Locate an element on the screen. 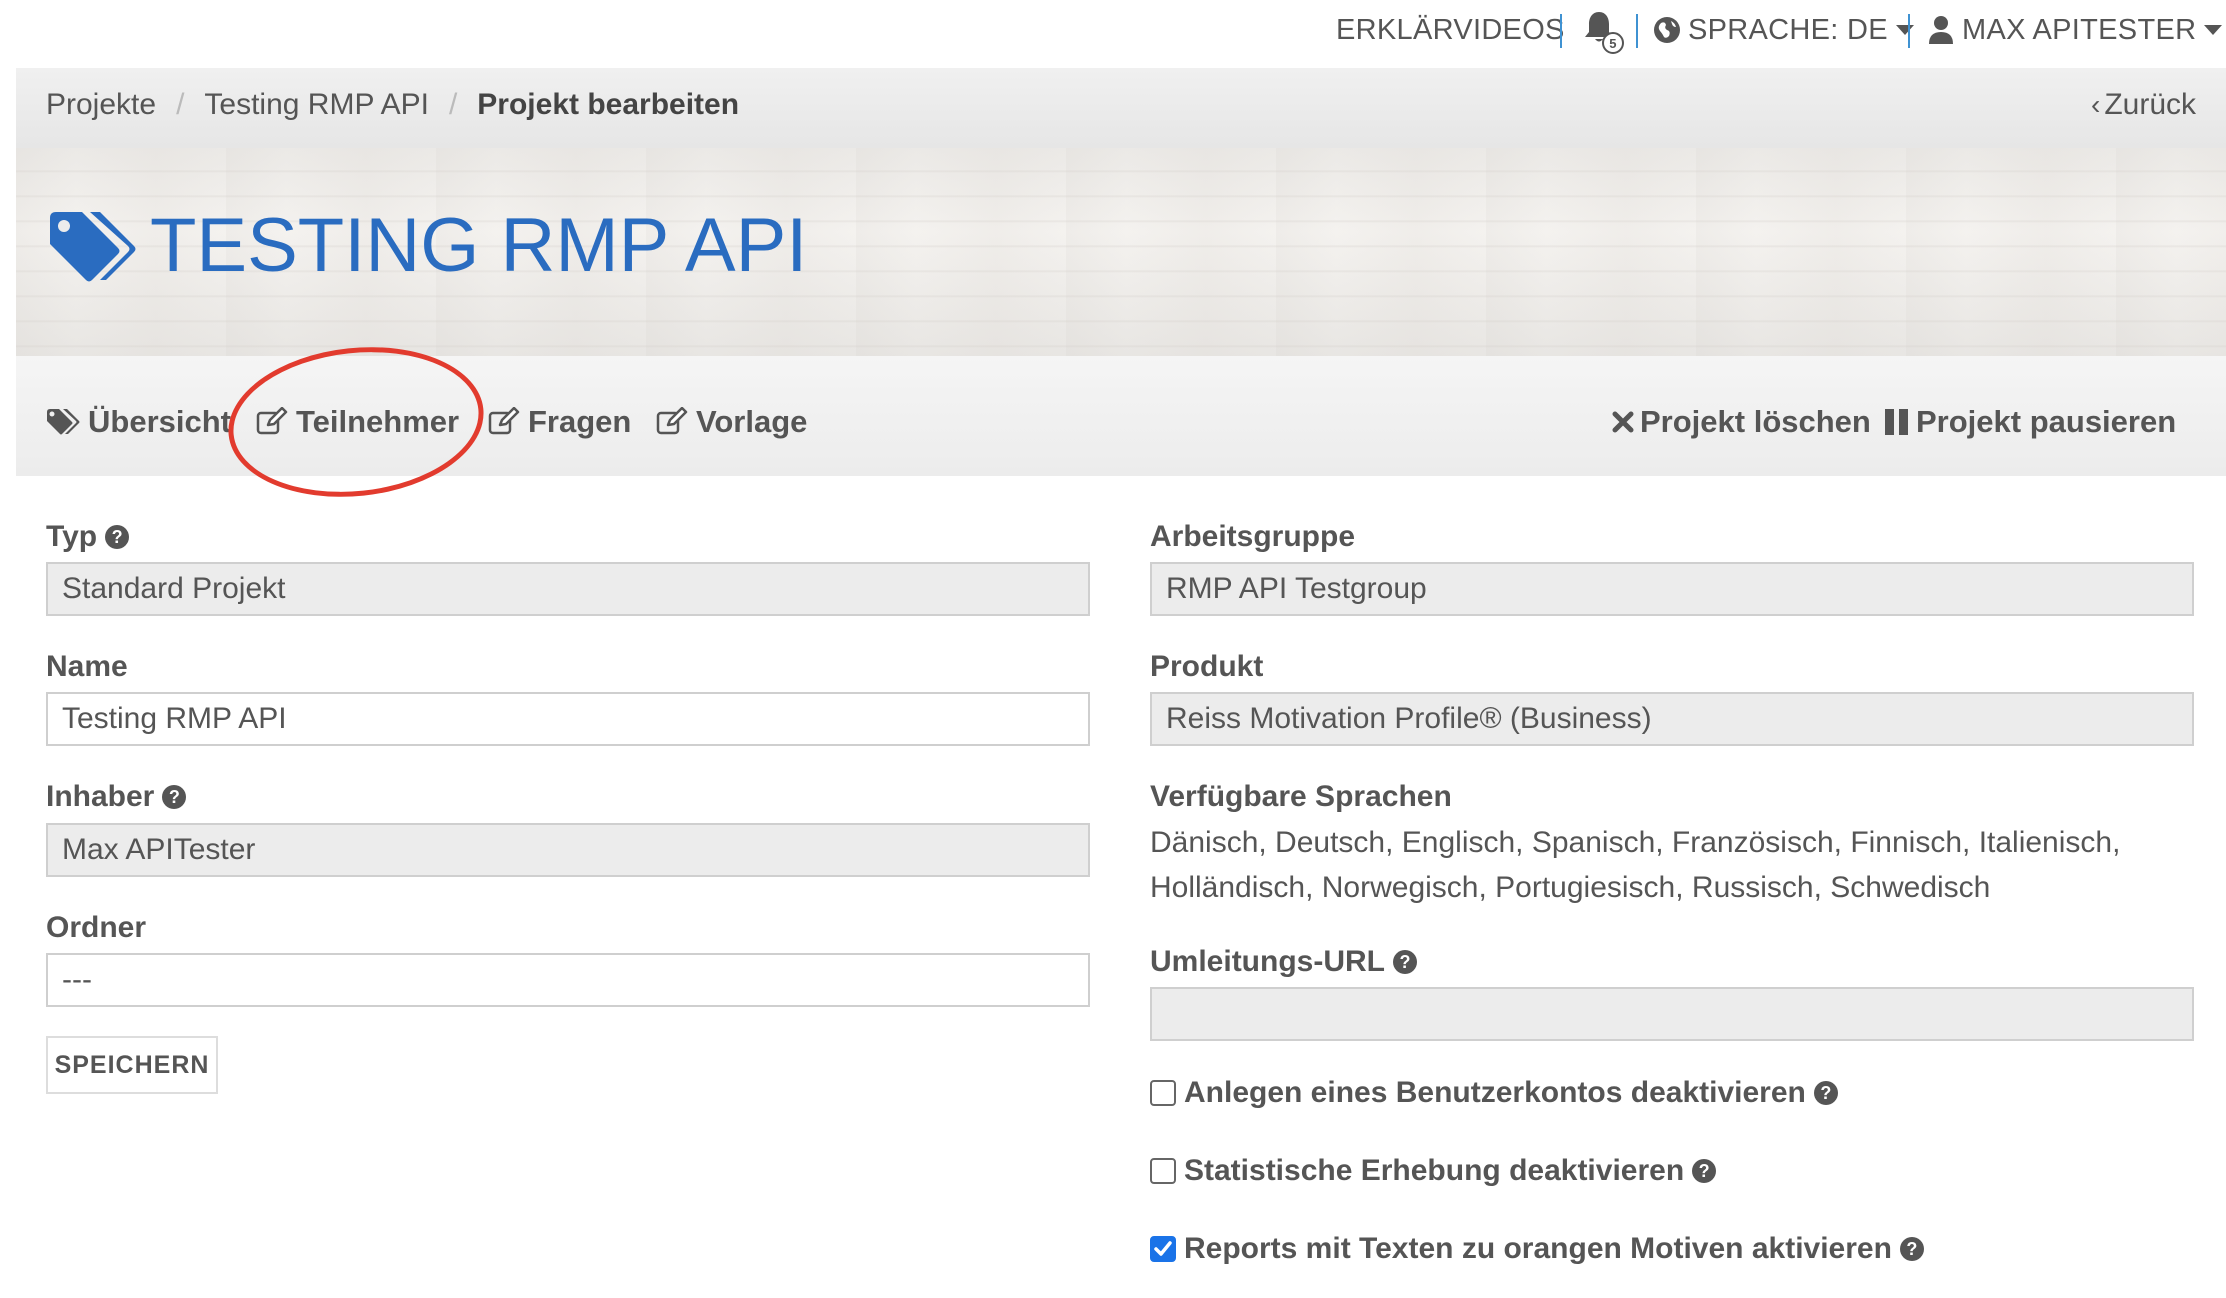 The height and width of the screenshot is (1298, 2226). notification-count-badge: 5 is located at coordinates (1613, 43).